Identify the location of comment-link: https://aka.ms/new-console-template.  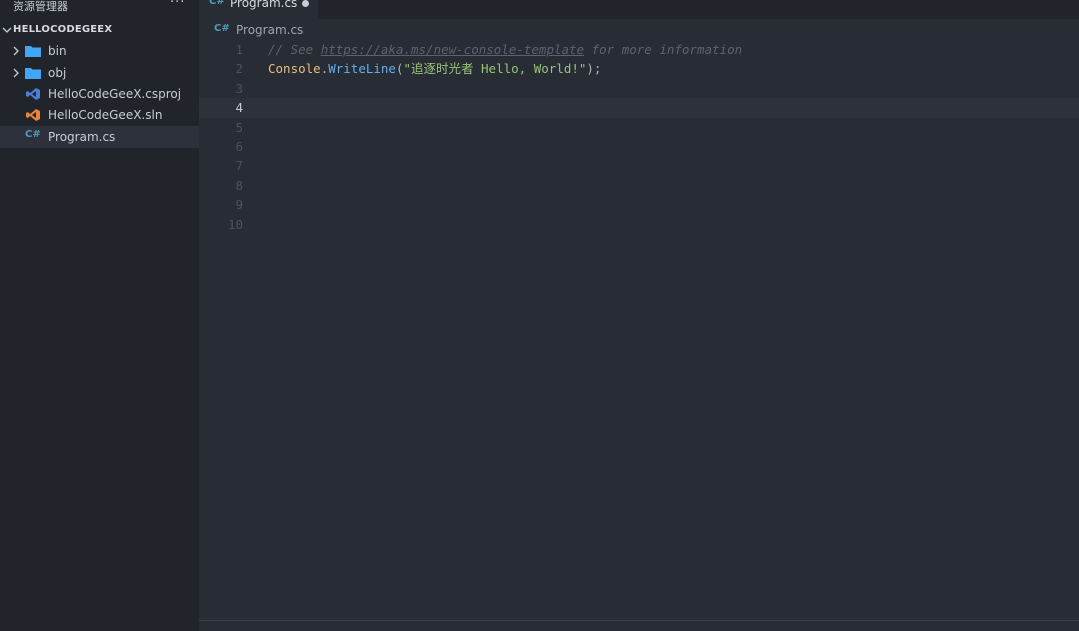
(452, 49).